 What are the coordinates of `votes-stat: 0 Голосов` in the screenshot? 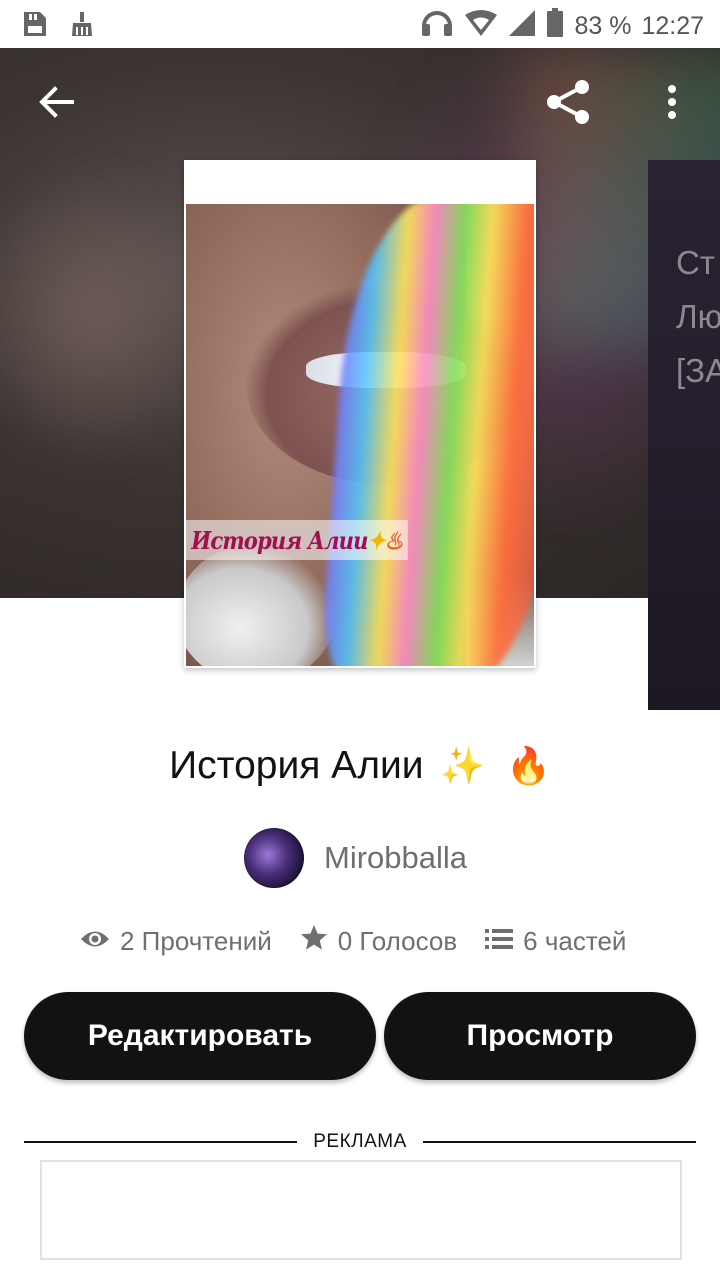 It's located at (378, 941).